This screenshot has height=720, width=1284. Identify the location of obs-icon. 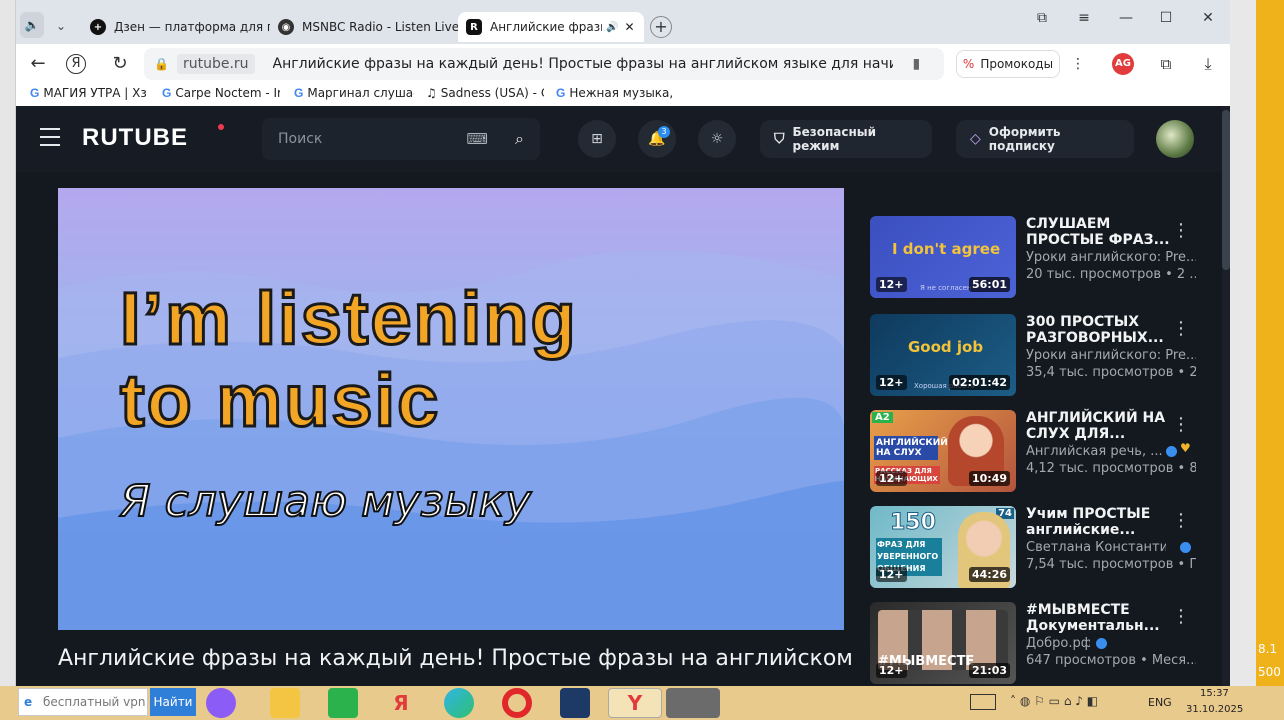
(693, 703).